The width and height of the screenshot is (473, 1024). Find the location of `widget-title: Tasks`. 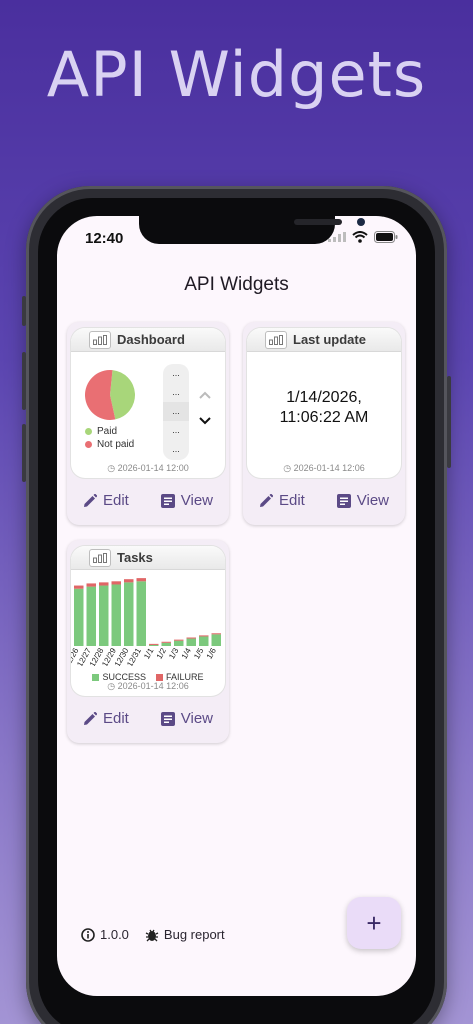

widget-title: Tasks is located at coordinates (135, 557).